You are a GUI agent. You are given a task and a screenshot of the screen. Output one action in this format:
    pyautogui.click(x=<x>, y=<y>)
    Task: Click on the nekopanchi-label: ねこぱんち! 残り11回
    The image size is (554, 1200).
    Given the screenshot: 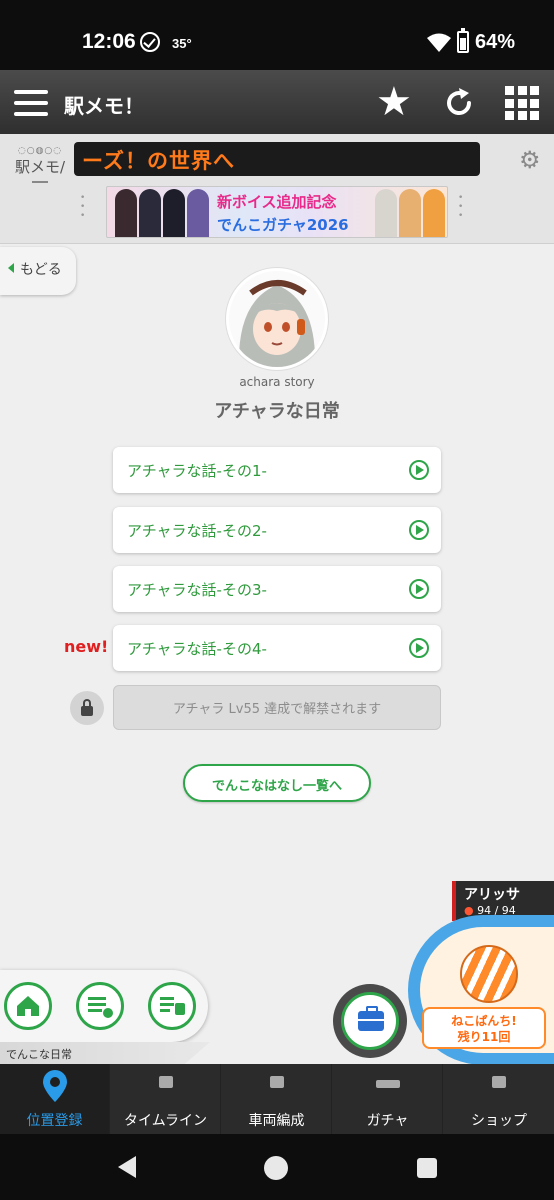 What is the action you would take?
    pyautogui.click(x=484, y=1028)
    